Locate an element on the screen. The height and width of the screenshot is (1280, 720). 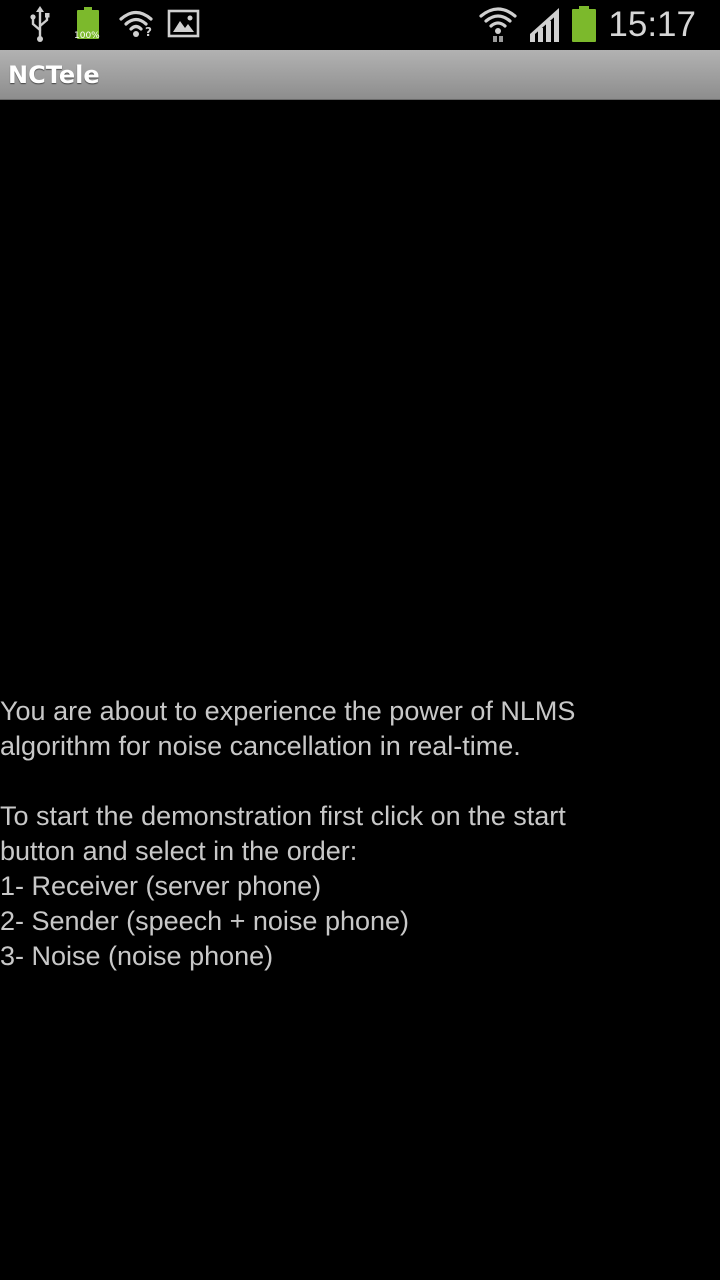
clock: 15:17 is located at coordinates (652, 24).